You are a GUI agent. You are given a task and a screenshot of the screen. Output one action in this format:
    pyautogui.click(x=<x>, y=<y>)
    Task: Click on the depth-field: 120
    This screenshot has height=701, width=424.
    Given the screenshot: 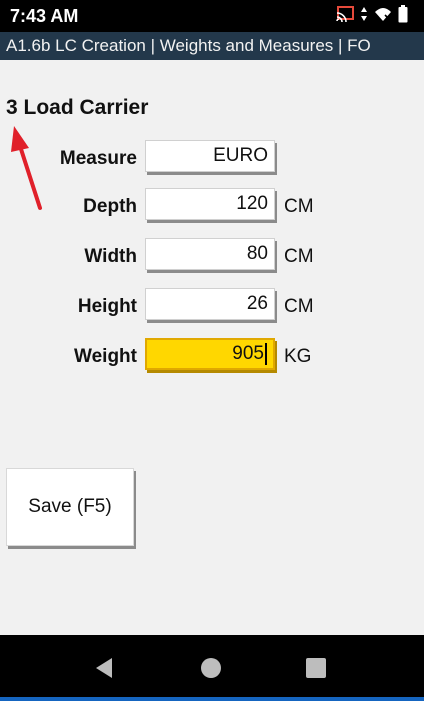 What is the action you would take?
    pyautogui.click(x=210, y=204)
    